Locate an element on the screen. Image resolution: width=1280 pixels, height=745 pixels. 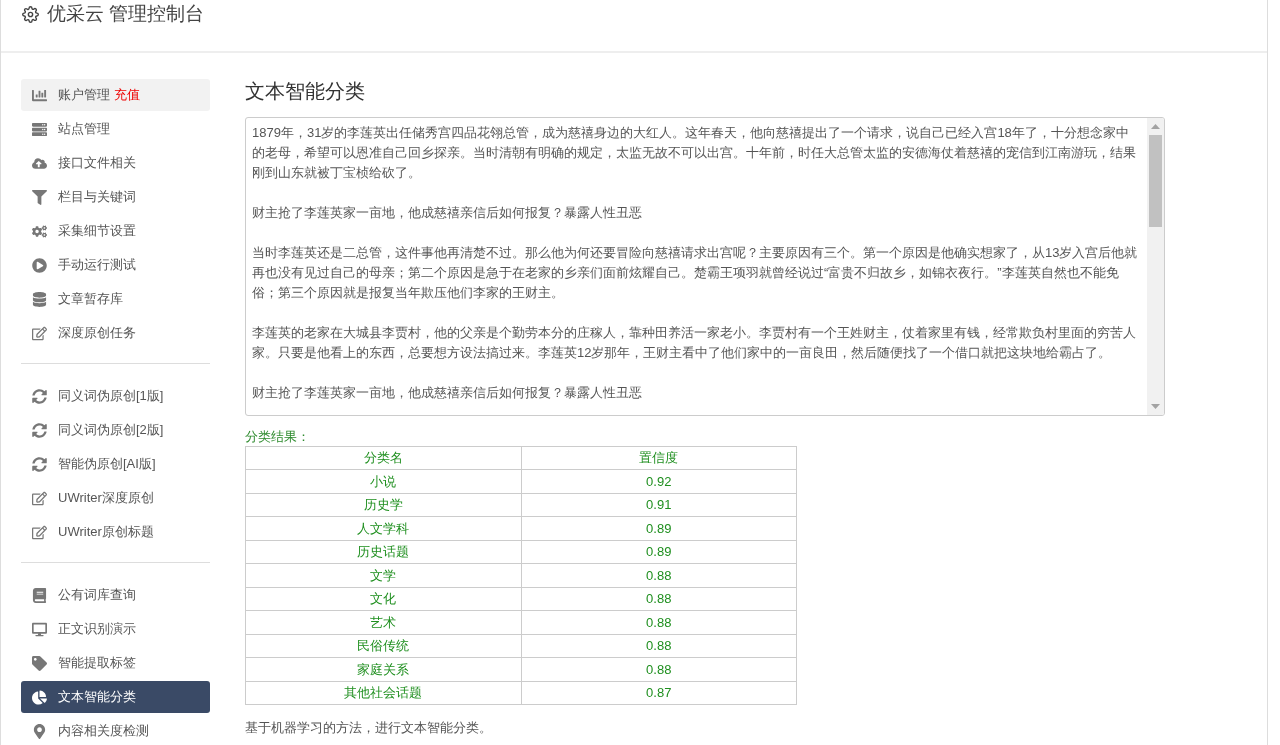
pin-icon is located at coordinates (39, 731).